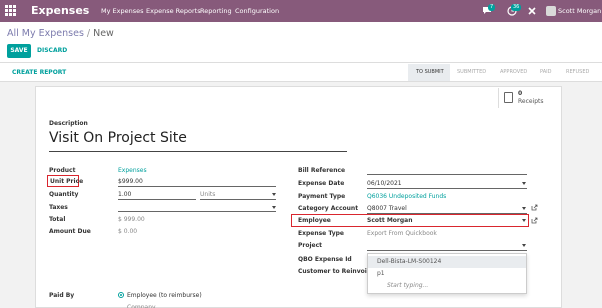 The width and height of the screenshot is (602, 308). I want to click on quantity-field: 1.00, so click(124, 194).